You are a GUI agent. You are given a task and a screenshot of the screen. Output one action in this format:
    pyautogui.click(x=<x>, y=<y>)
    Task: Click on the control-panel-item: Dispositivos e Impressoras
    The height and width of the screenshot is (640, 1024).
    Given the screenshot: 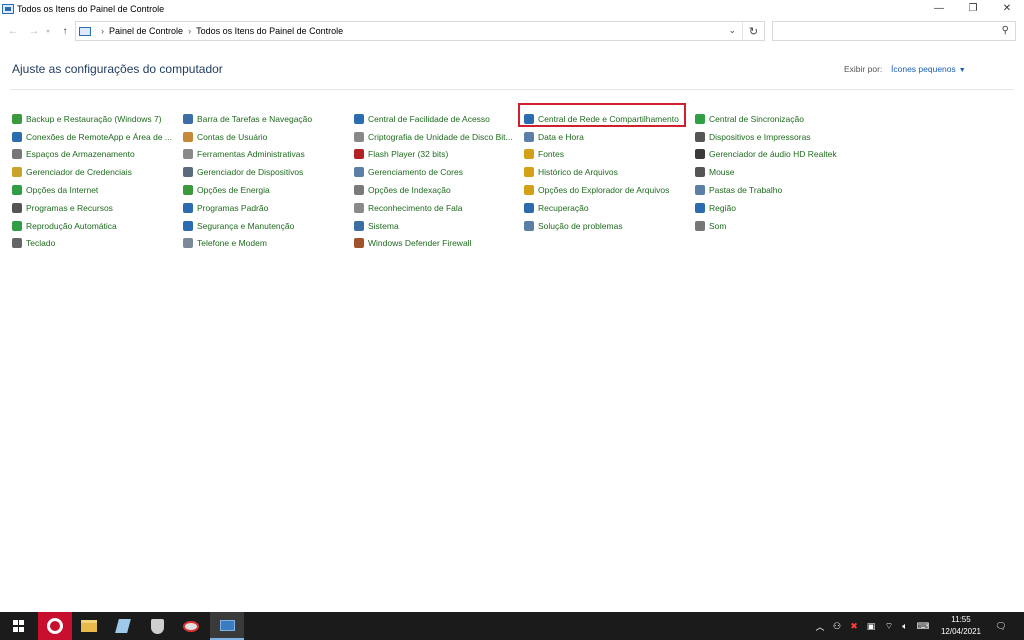 What is the action you would take?
    pyautogui.click(x=780, y=137)
    